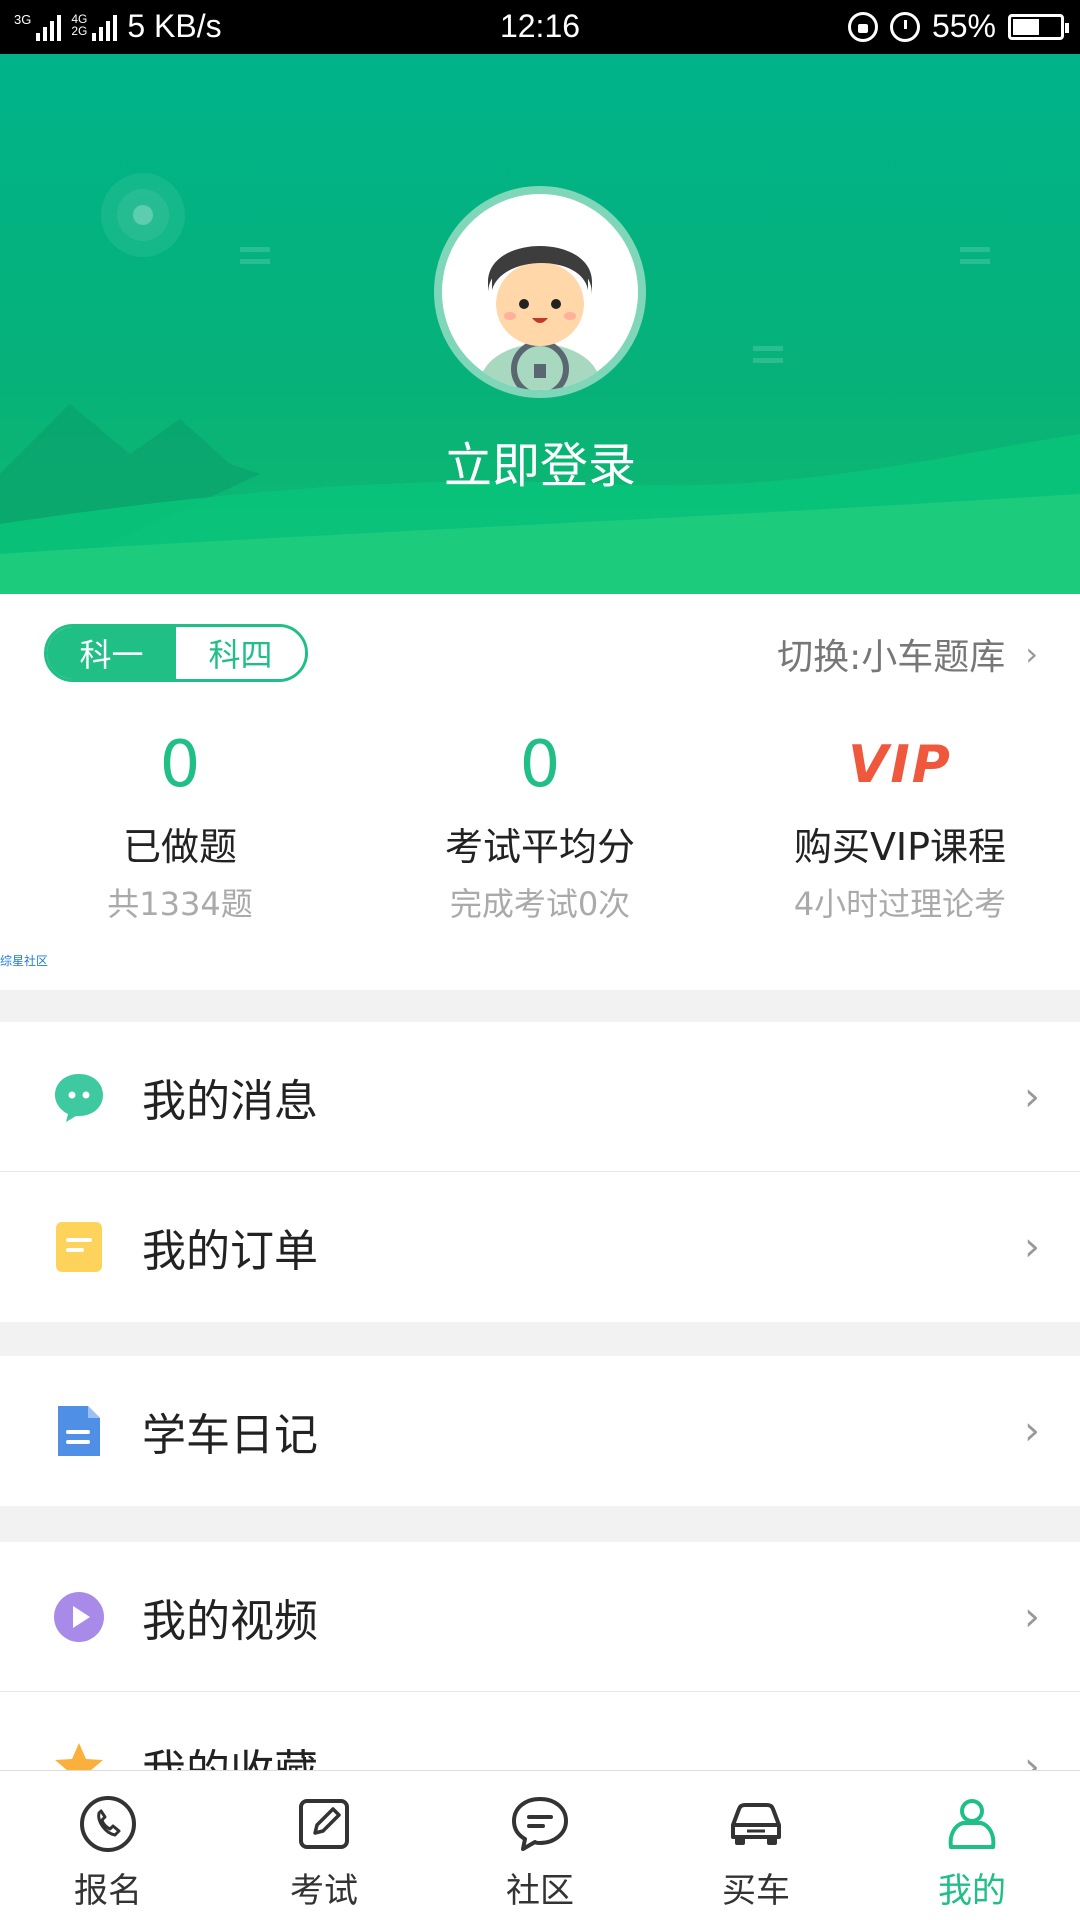 This screenshot has width=1080, height=1920. I want to click on stat-label: 购买VIP课程, so click(900, 847).